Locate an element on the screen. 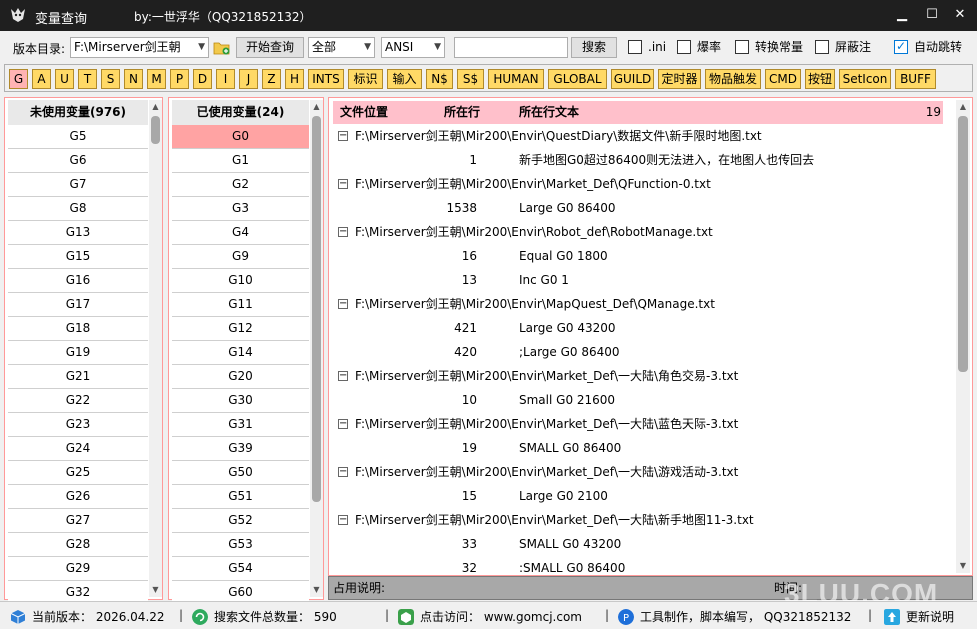 The image size is (977, 629). result-line-row: 15 Large G0 2100 is located at coordinates (639, 496).